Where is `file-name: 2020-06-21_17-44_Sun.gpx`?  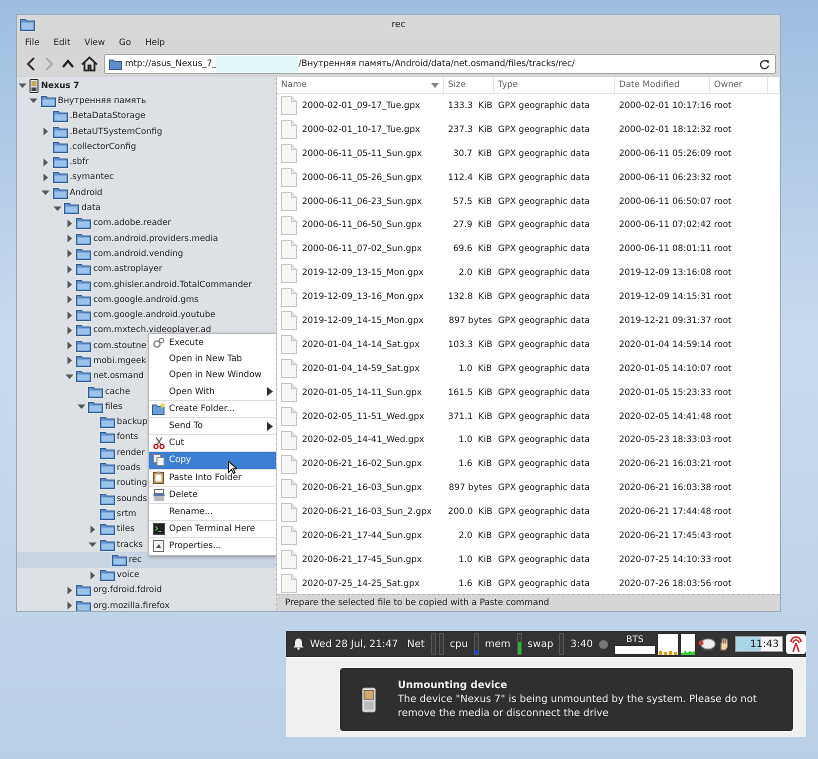 file-name: 2020-06-21_17-44_Sun.gpx is located at coordinates (362, 535).